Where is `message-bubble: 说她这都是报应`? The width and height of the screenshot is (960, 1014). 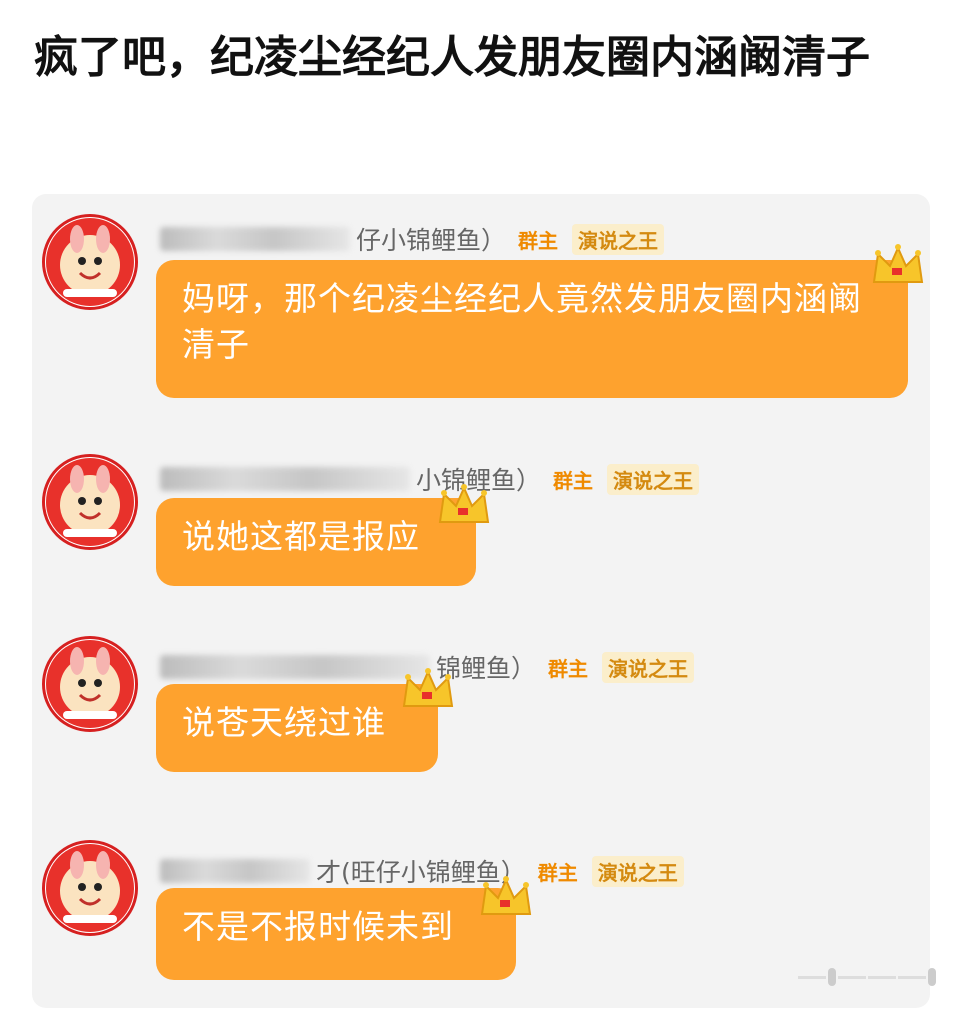 message-bubble: 说她这都是报应 is located at coordinates (316, 542).